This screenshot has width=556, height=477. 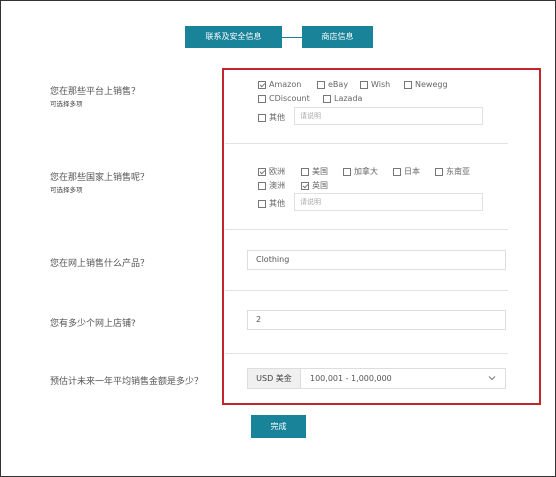 What do you see at coordinates (292, 37) in the screenshot?
I see `step-connector` at bounding box center [292, 37].